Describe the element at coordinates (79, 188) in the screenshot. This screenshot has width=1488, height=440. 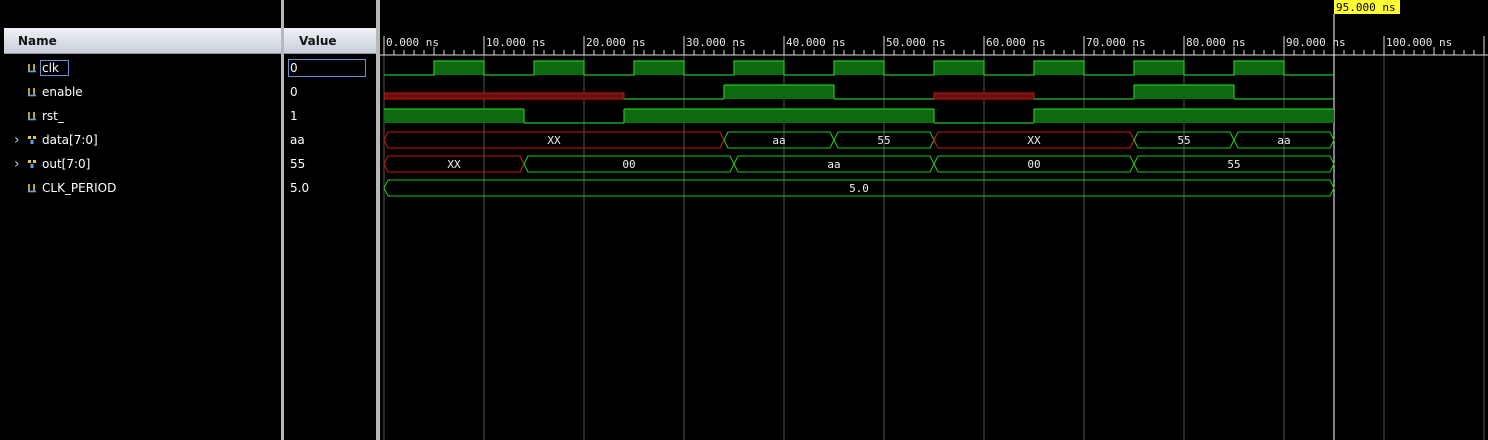
I see `signal-name: CLK_PERIOD` at that location.